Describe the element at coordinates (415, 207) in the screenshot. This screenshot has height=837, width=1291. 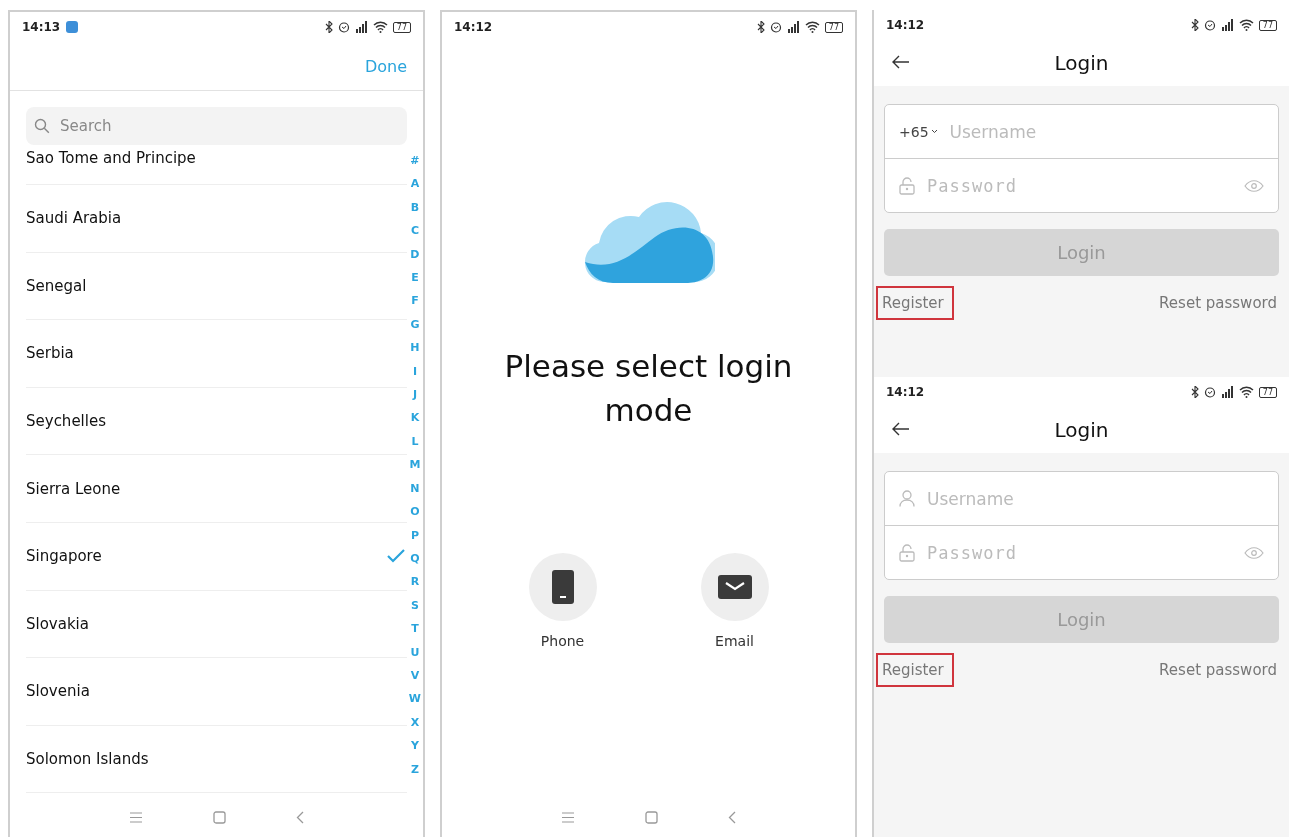
I see `index-letter: B` at that location.